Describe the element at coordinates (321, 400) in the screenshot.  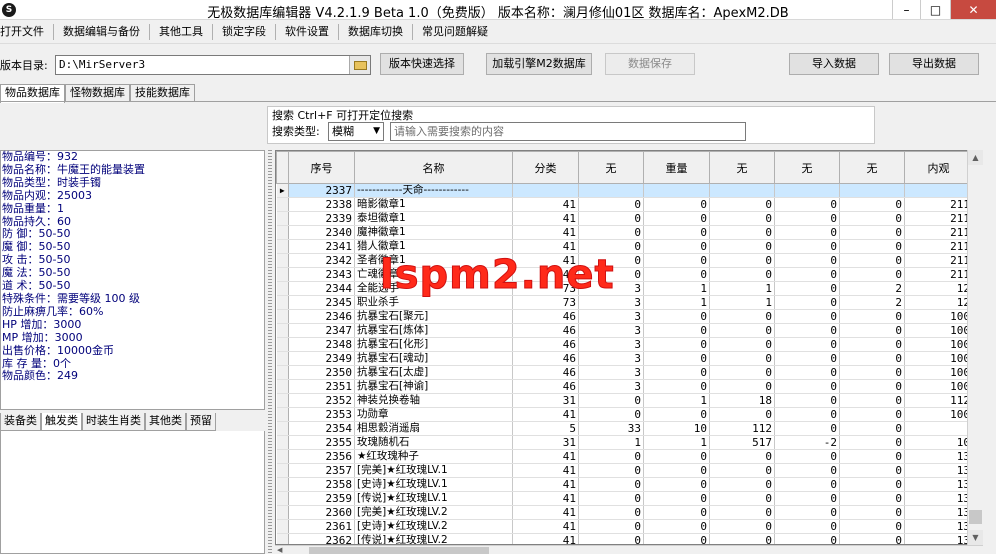
I see `col-id-cell: 2352` at that location.